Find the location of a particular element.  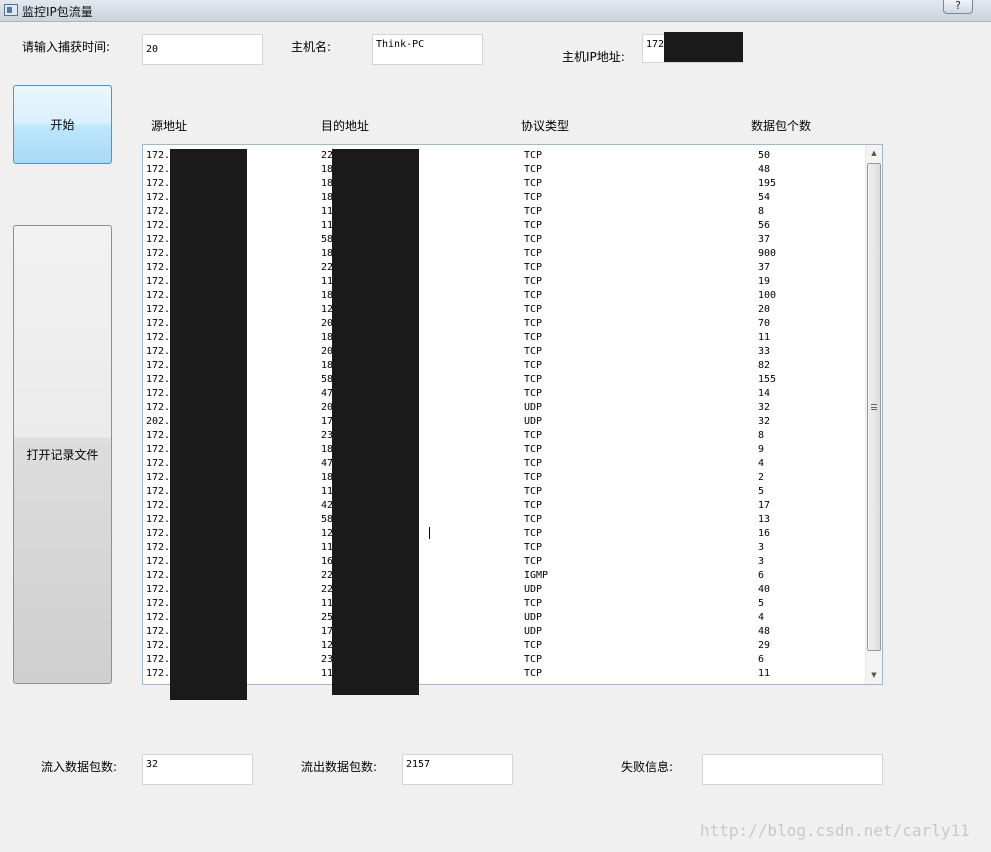

inbound-packets-field: 32 is located at coordinates (197, 769).